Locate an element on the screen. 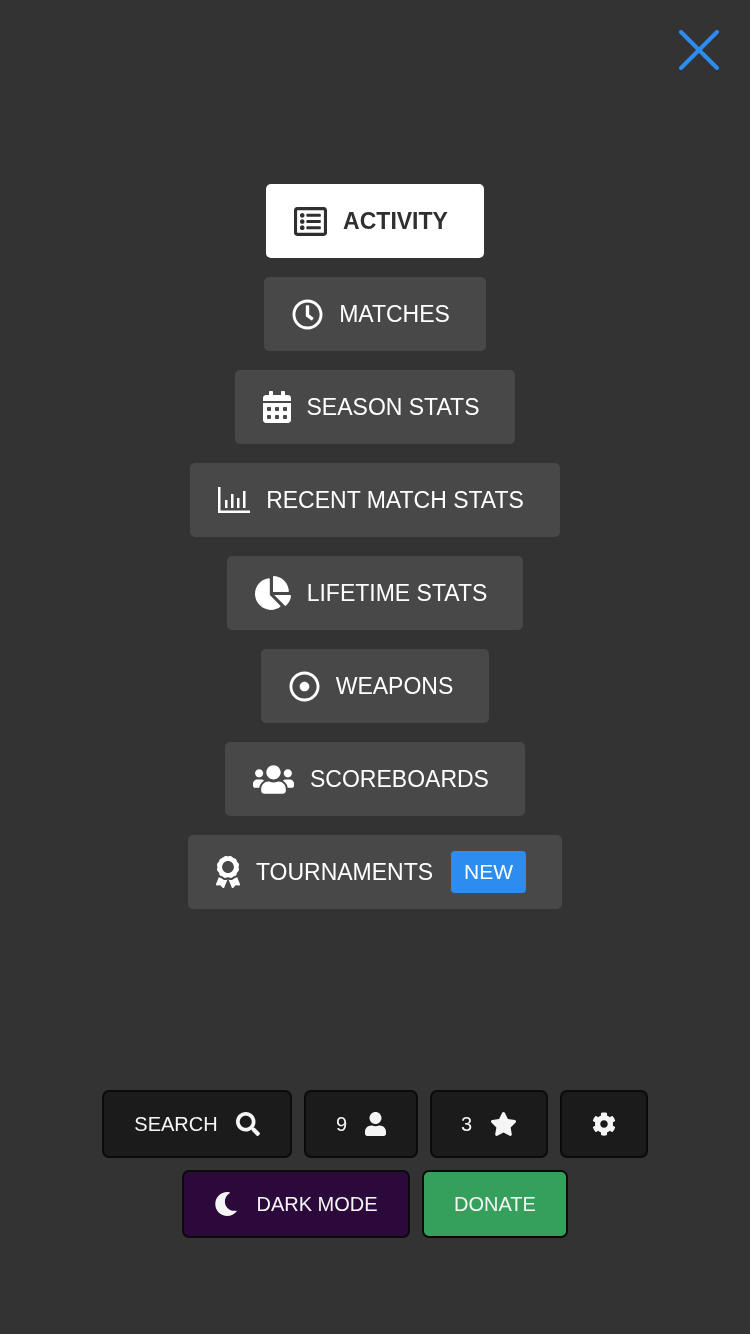 This screenshot has height=1334, width=750. menu-button: MATCHES is located at coordinates (375, 314).